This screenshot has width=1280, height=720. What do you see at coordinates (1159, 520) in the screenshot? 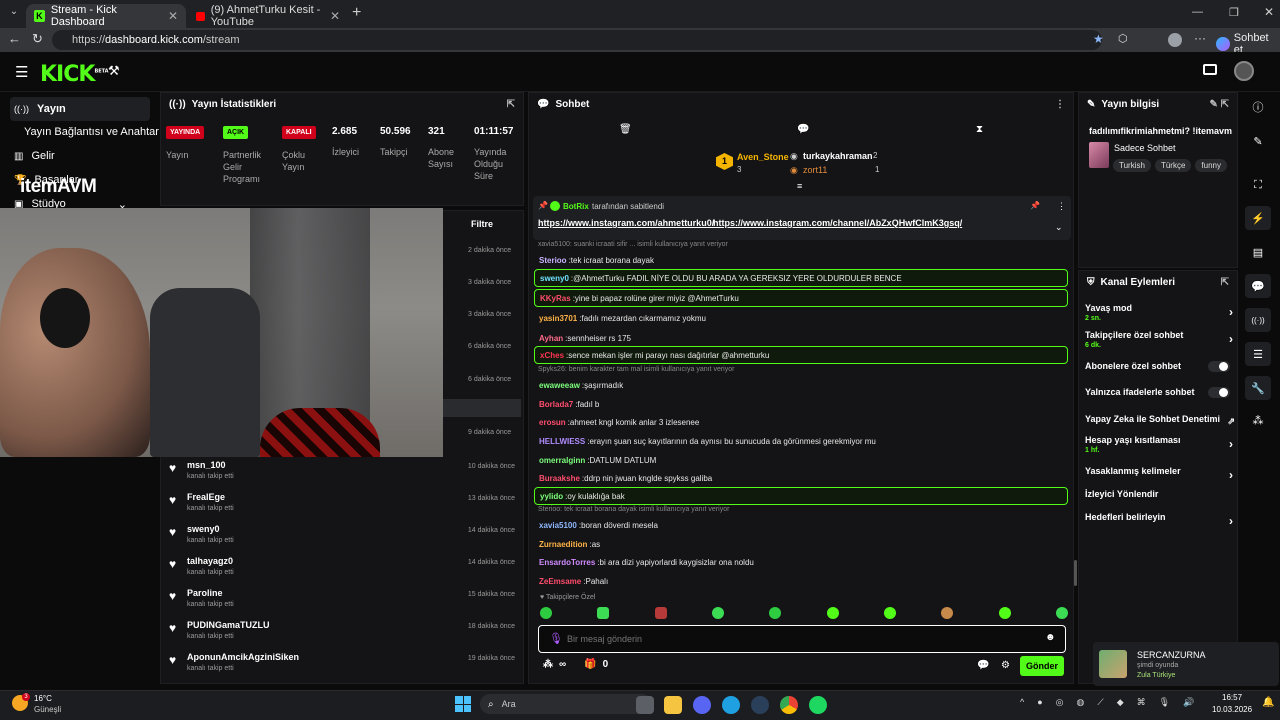
I see `action-set-goals: Hedefleri belirleyin ›` at bounding box center [1159, 520].